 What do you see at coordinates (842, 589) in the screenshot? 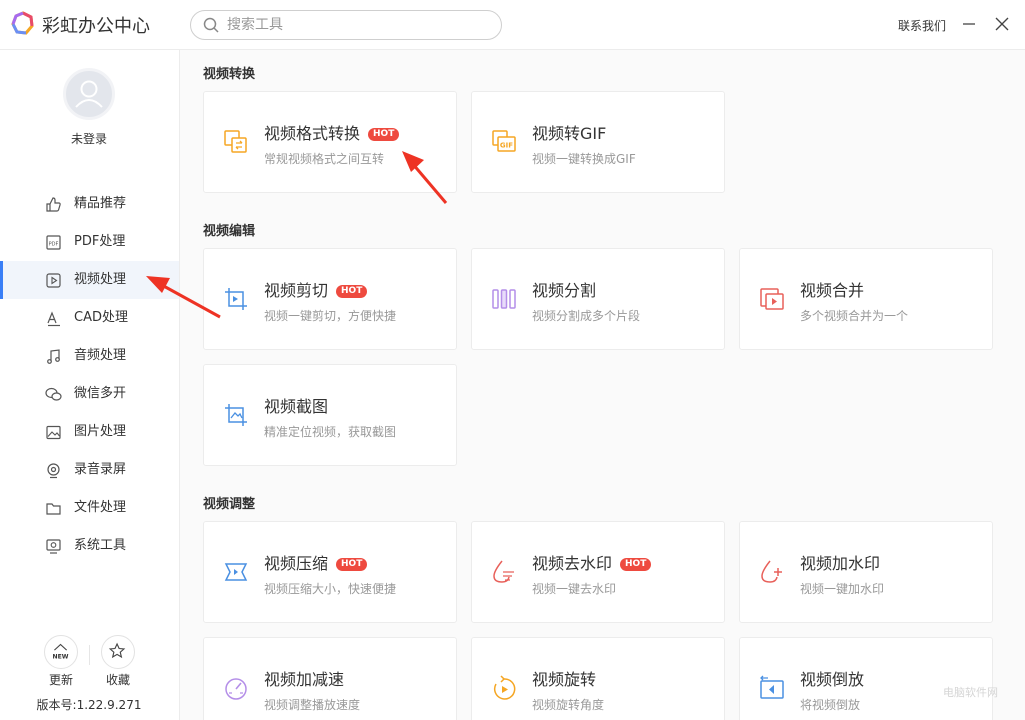
I see `card-desc: 视频一键加水印` at bounding box center [842, 589].